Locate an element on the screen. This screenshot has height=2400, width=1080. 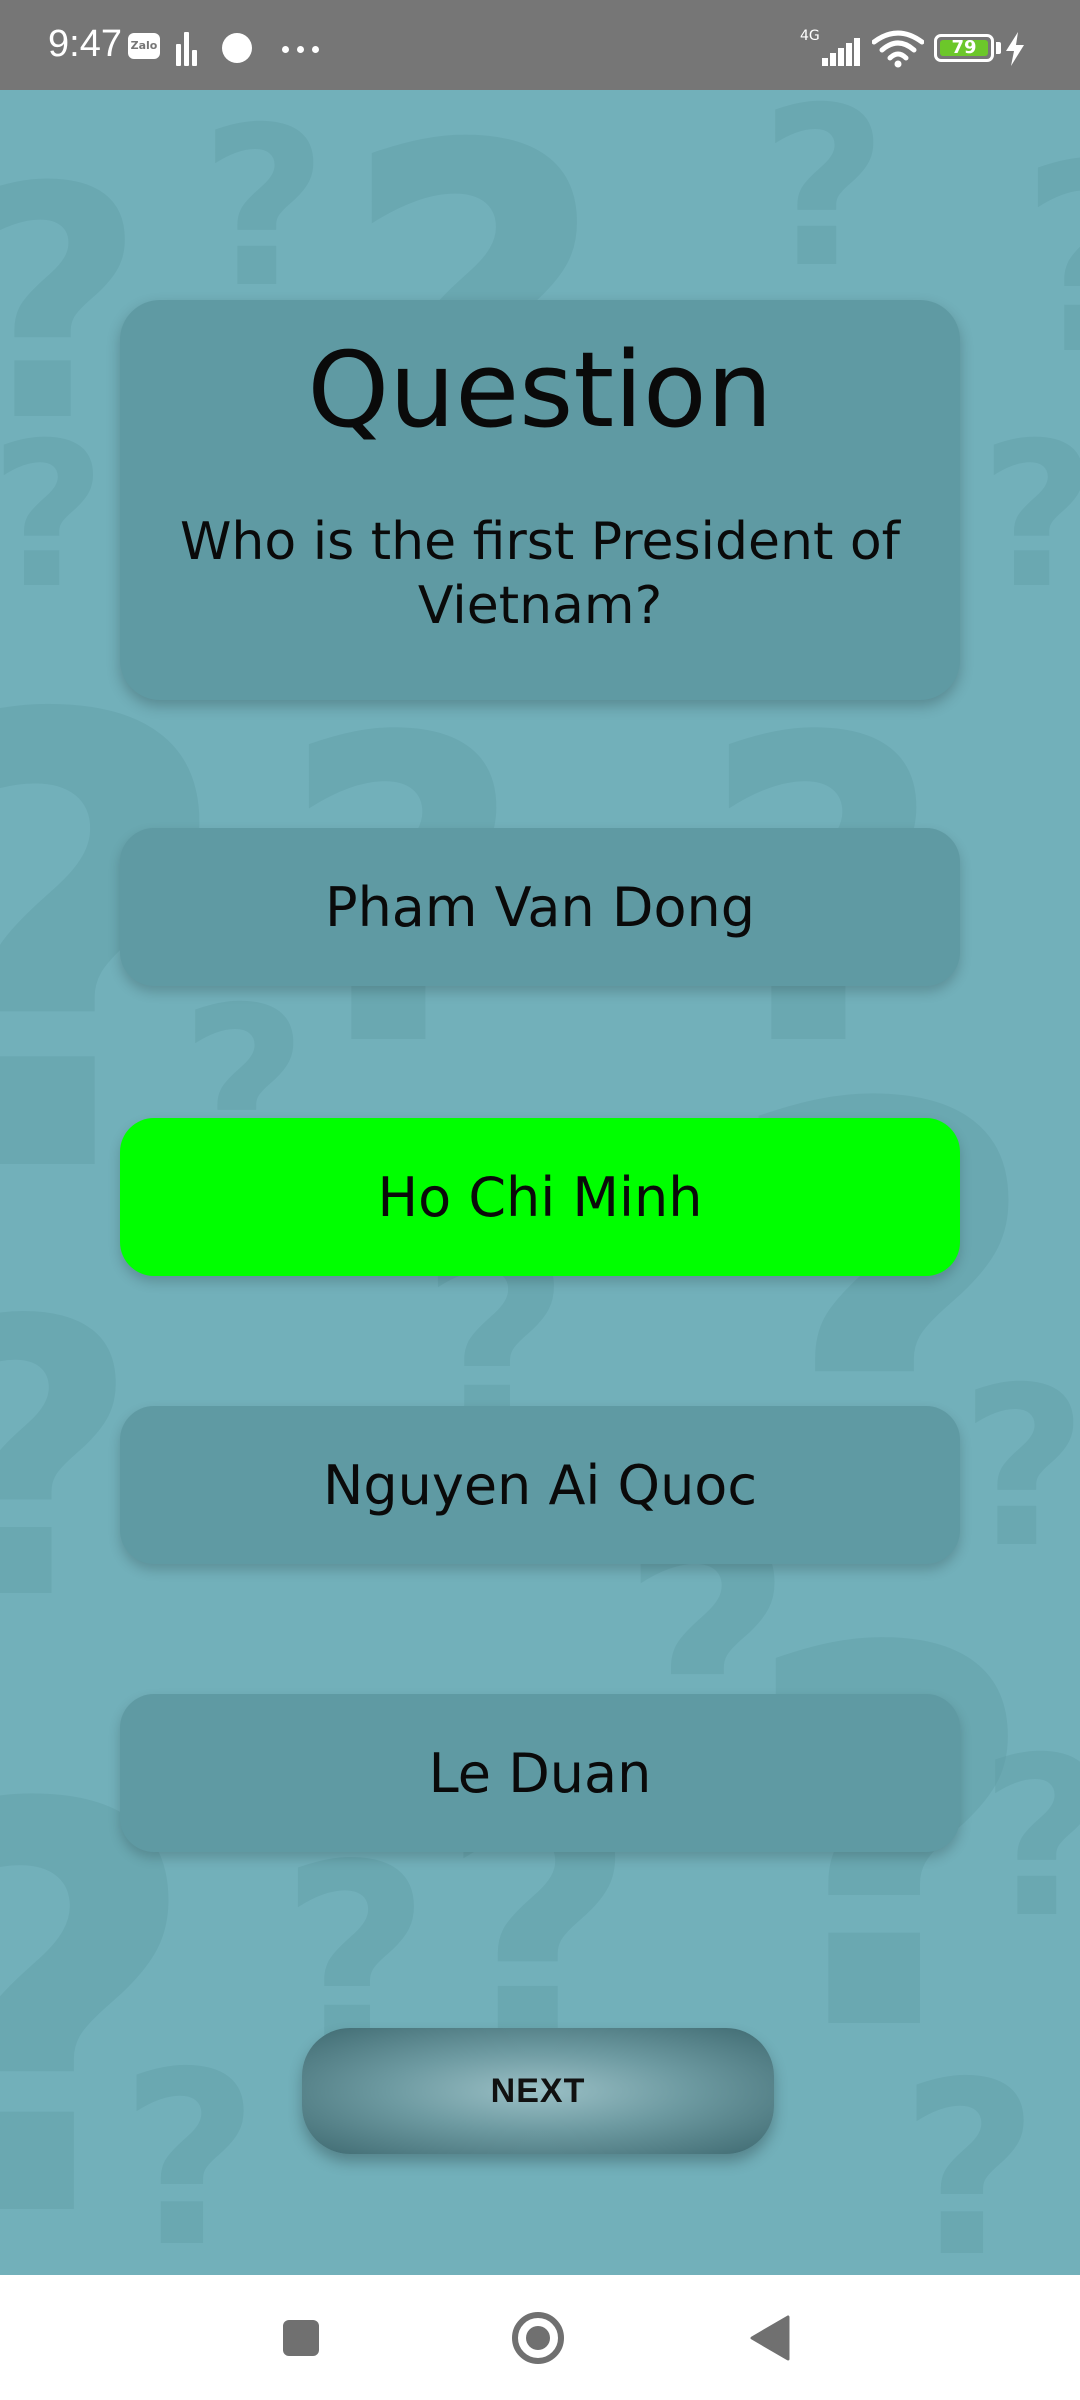
answer-option-3: Nguyen Ai Quoc is located at coordinates (540, 1485).